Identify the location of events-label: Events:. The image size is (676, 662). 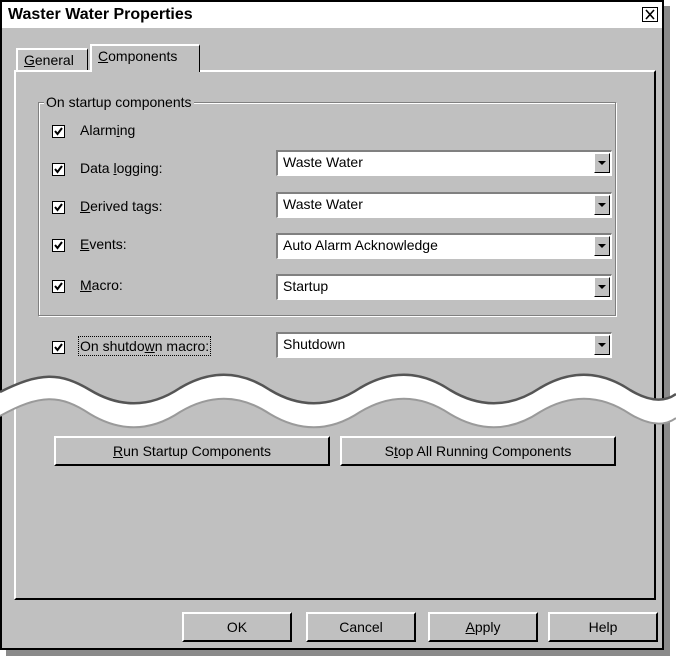
(103, 244).